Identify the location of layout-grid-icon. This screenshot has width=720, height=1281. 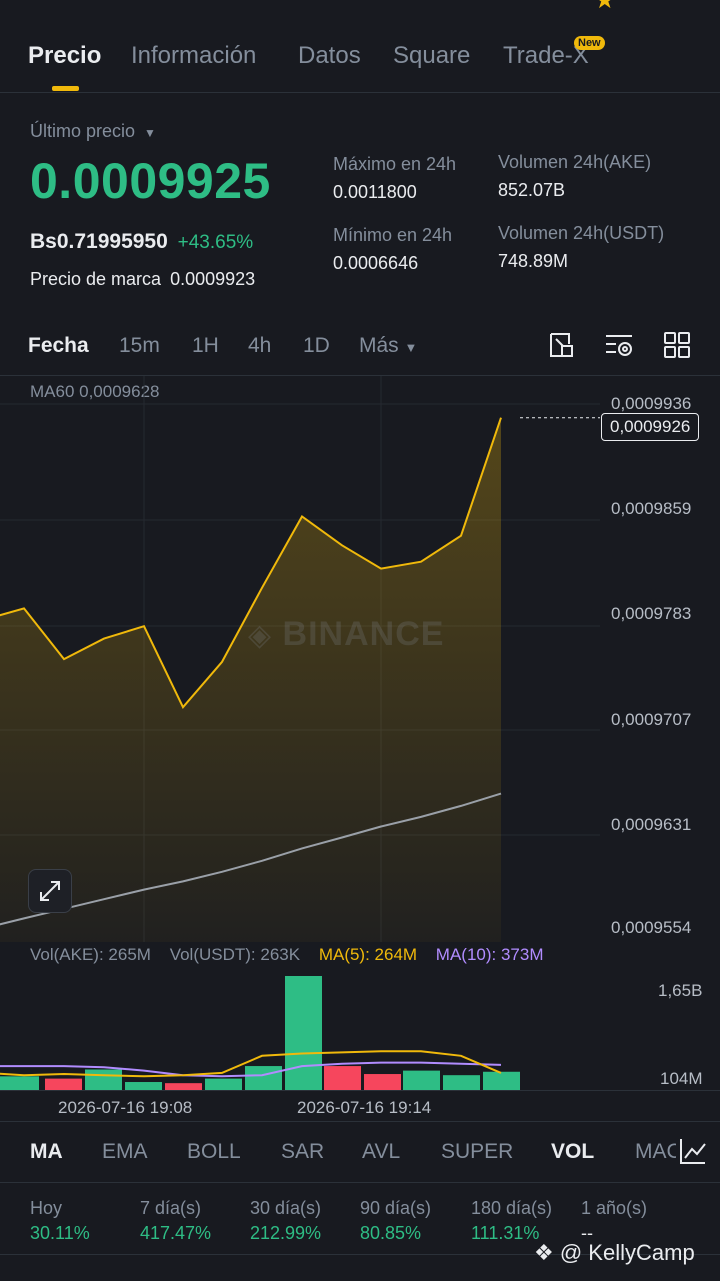
(677, 345).